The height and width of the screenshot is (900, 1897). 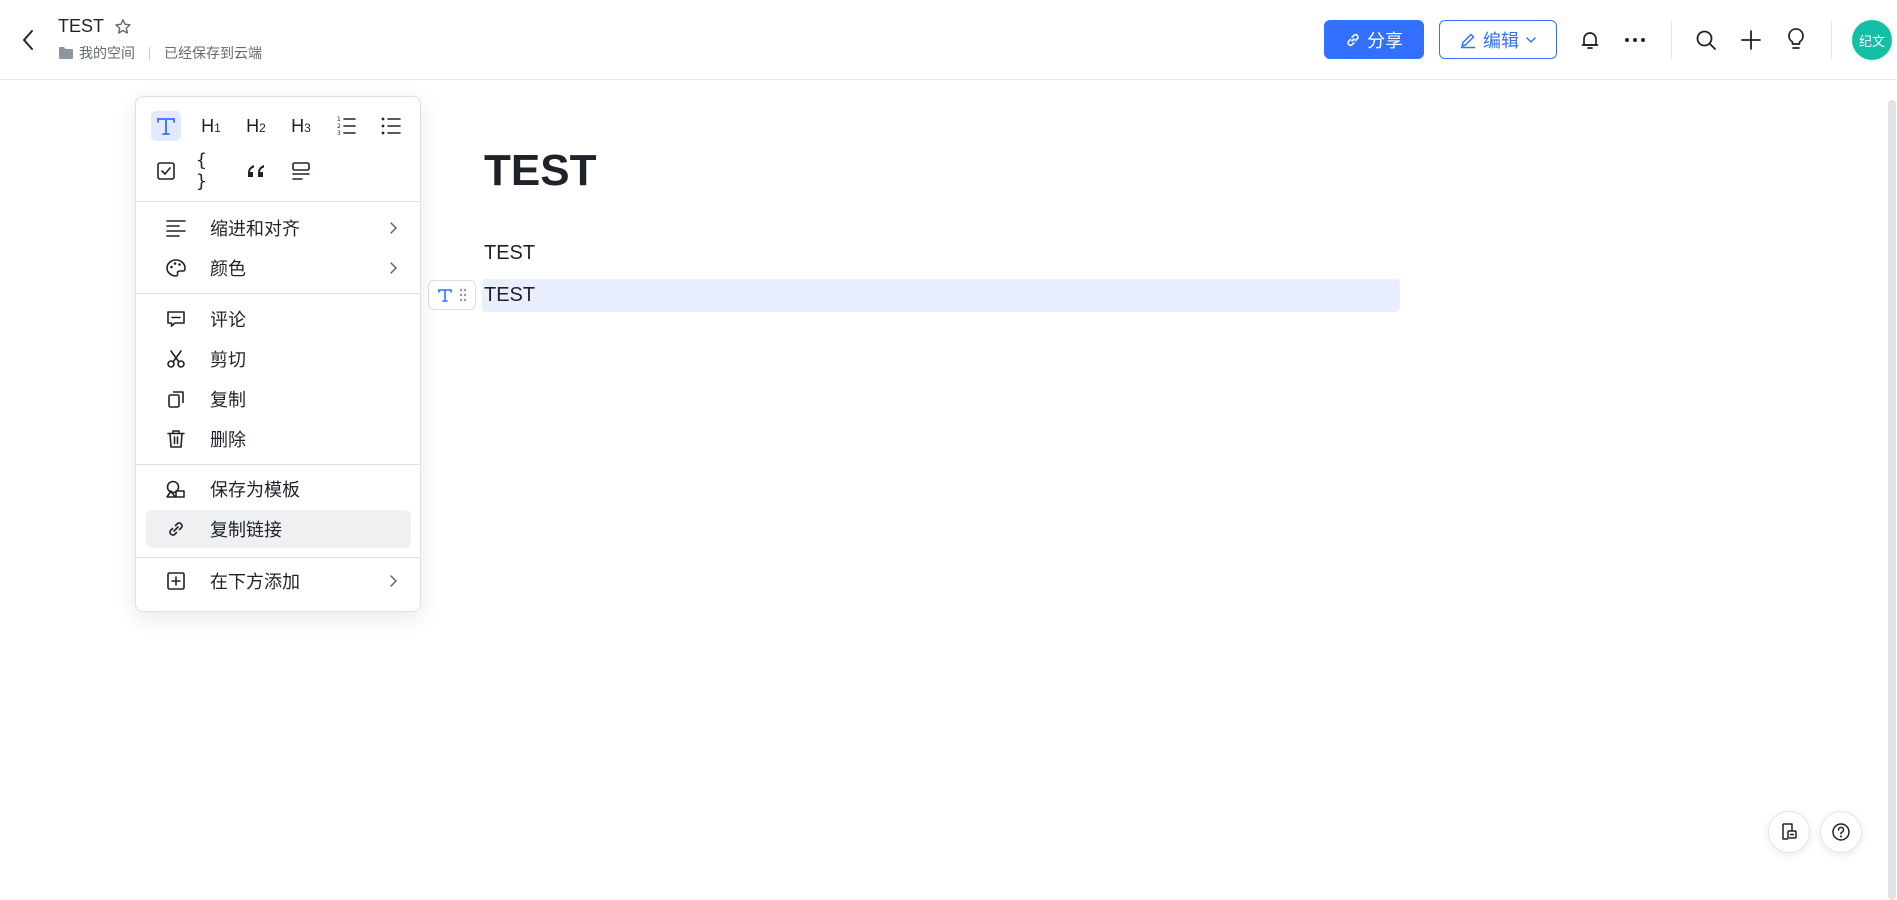 What do you see at coordinates (1468, 40) in the screenshot?
I see `pencil-icon` at bounding box center [1468, 40].